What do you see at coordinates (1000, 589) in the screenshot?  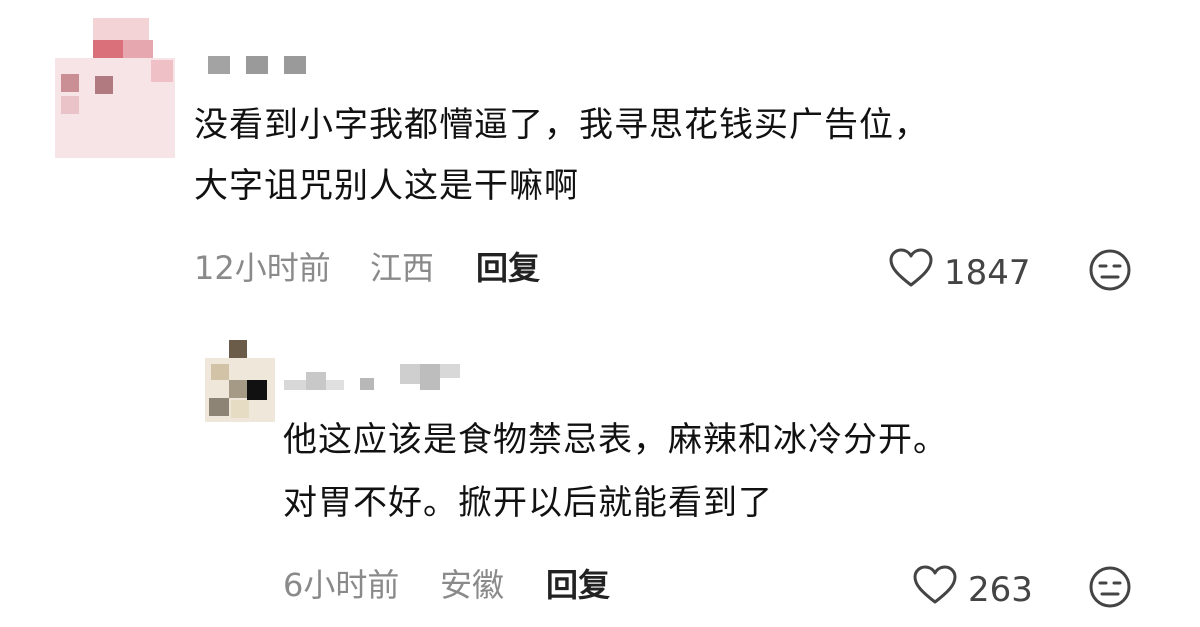 I see `like-count: 263` at bounding box center [1000, 589].